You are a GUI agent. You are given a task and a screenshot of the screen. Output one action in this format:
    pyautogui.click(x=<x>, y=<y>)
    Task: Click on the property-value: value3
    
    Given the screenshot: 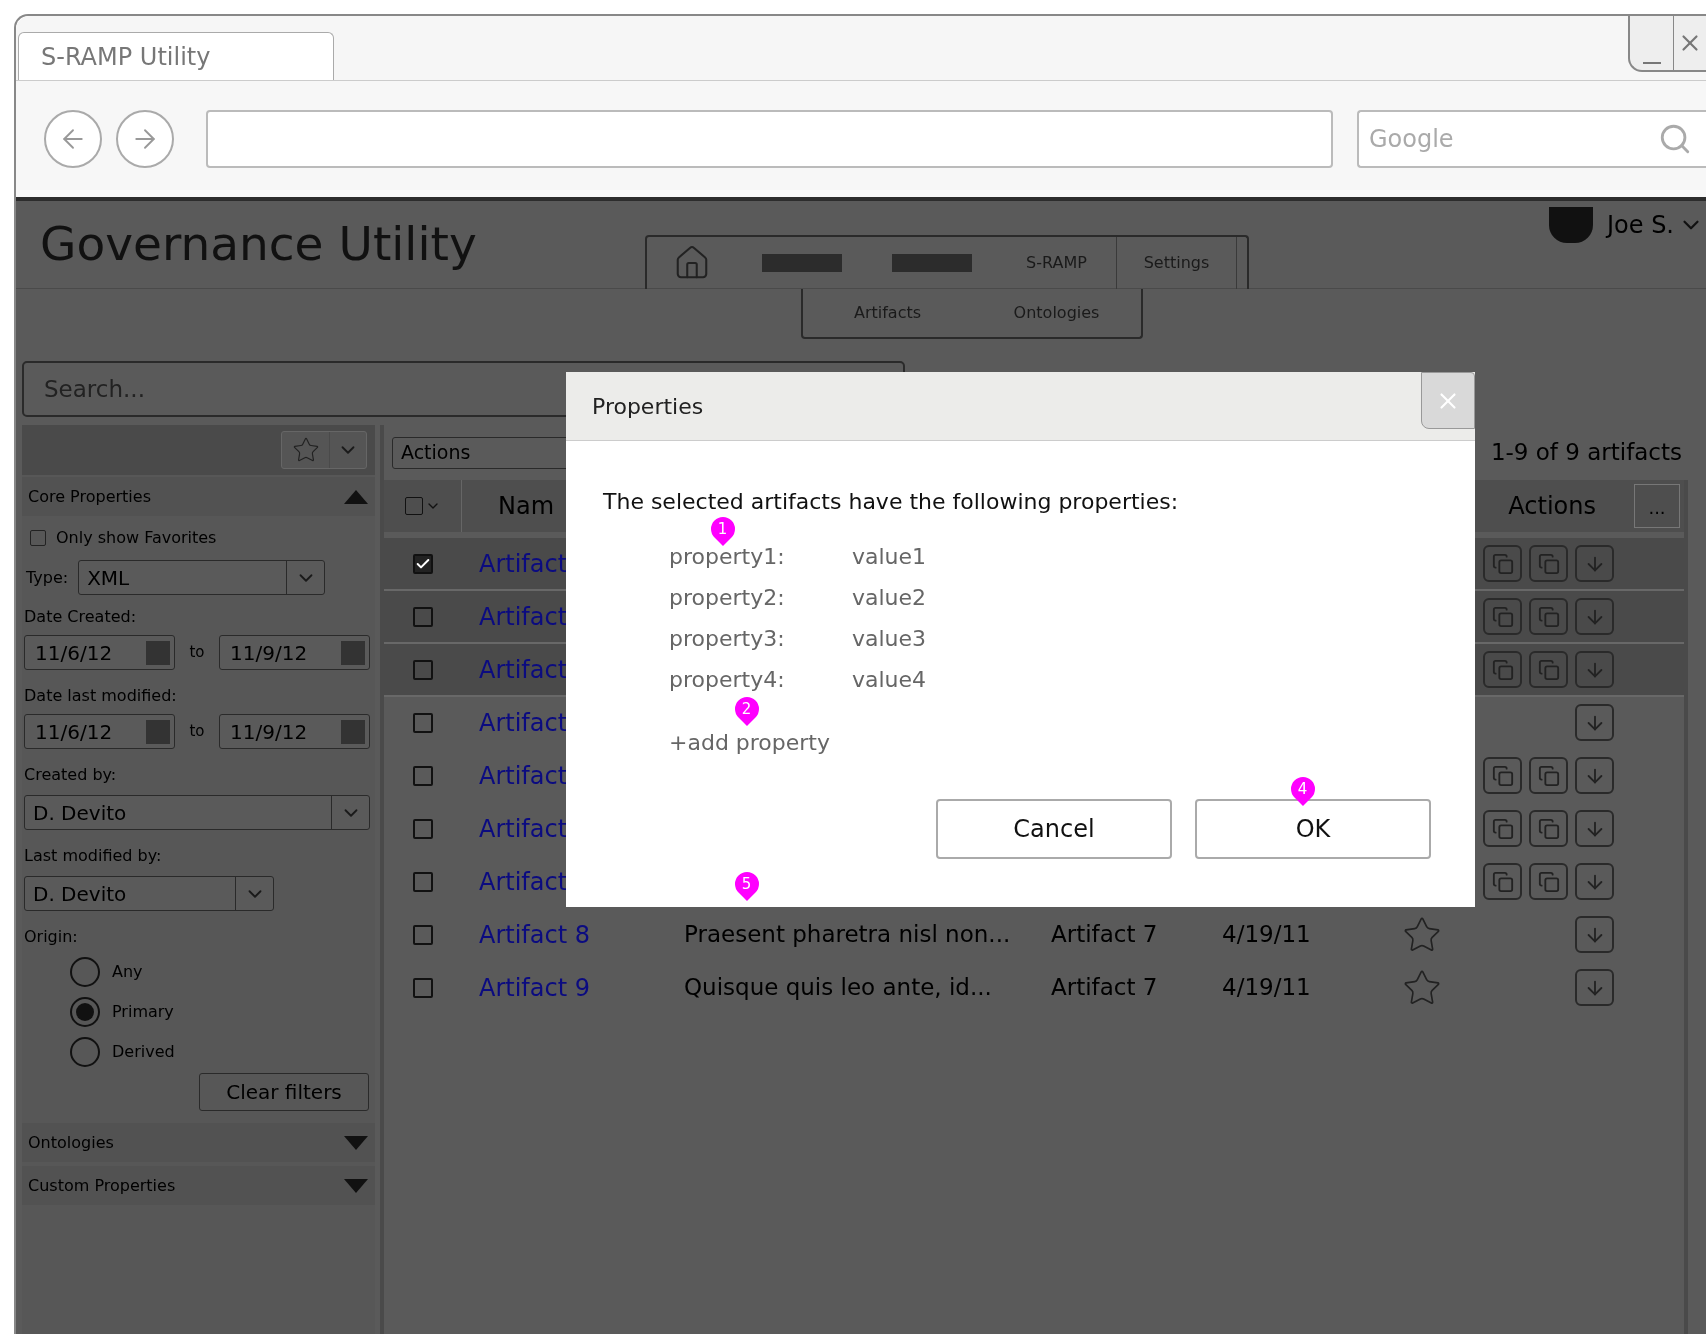 What is the action you would take?
    pyautogui.click(x=889, y=639)
    